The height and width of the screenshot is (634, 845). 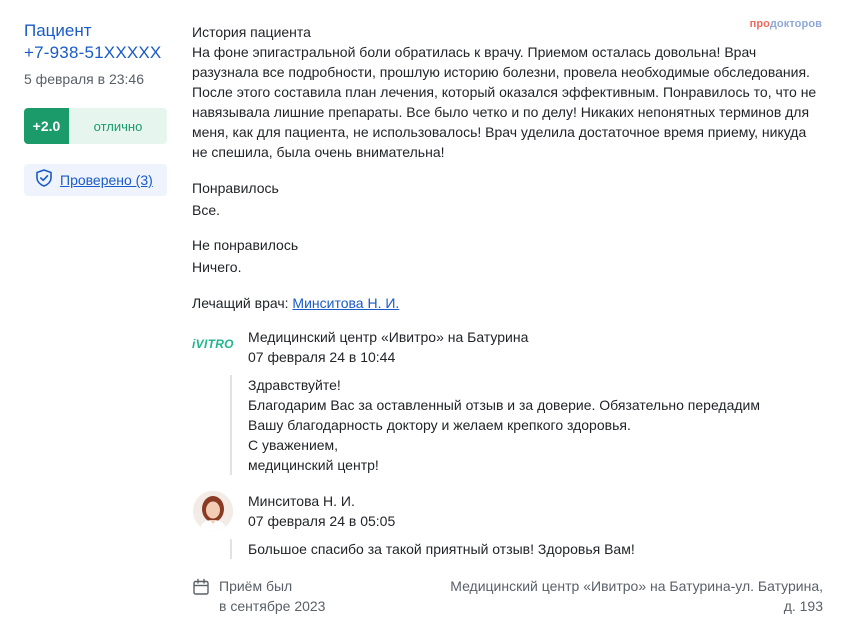 What do you see at coordinates (313, 465) in the screenshot?
I see `clinic-reply-line: медицинский центр!` at bounding box center [313, 465].